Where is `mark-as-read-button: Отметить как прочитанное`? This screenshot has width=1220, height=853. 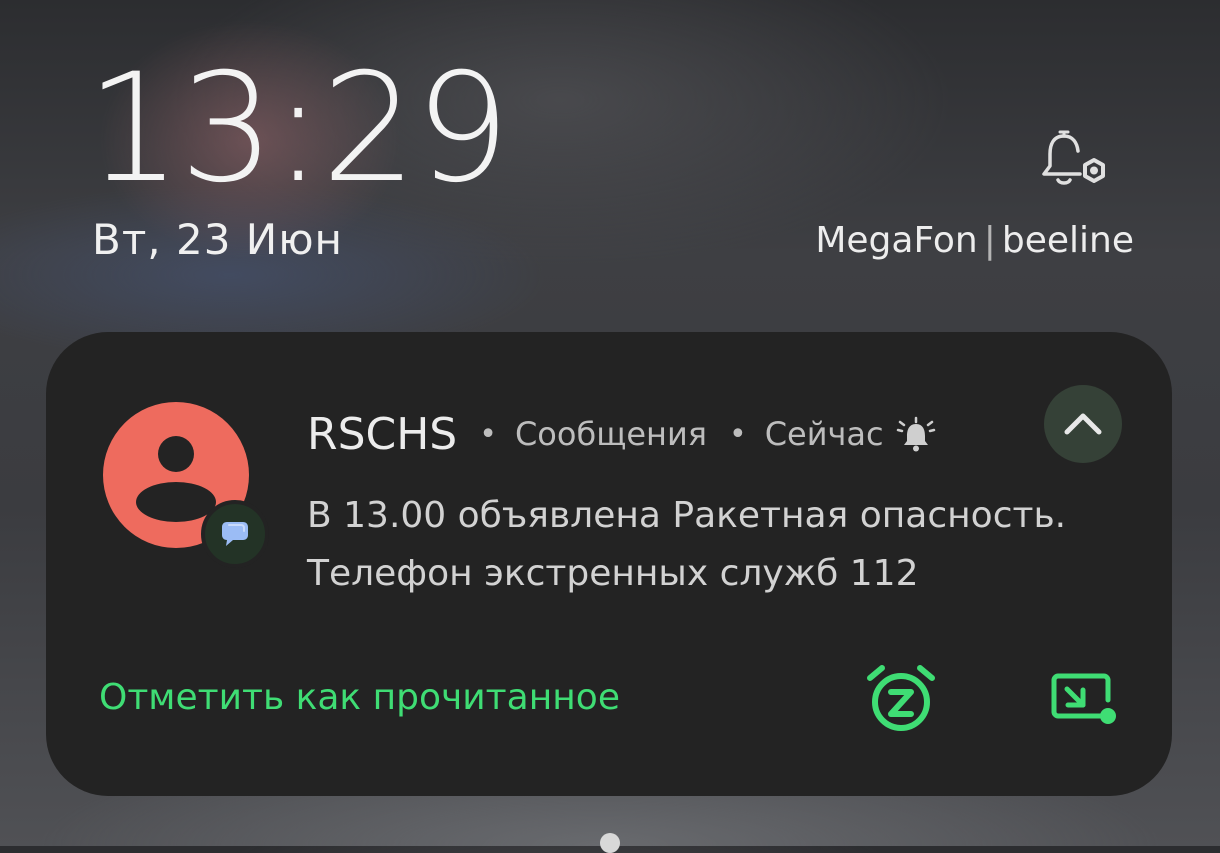 mark-as-read-button: Отметить как прочитанное is located at coordinates (359, 698).